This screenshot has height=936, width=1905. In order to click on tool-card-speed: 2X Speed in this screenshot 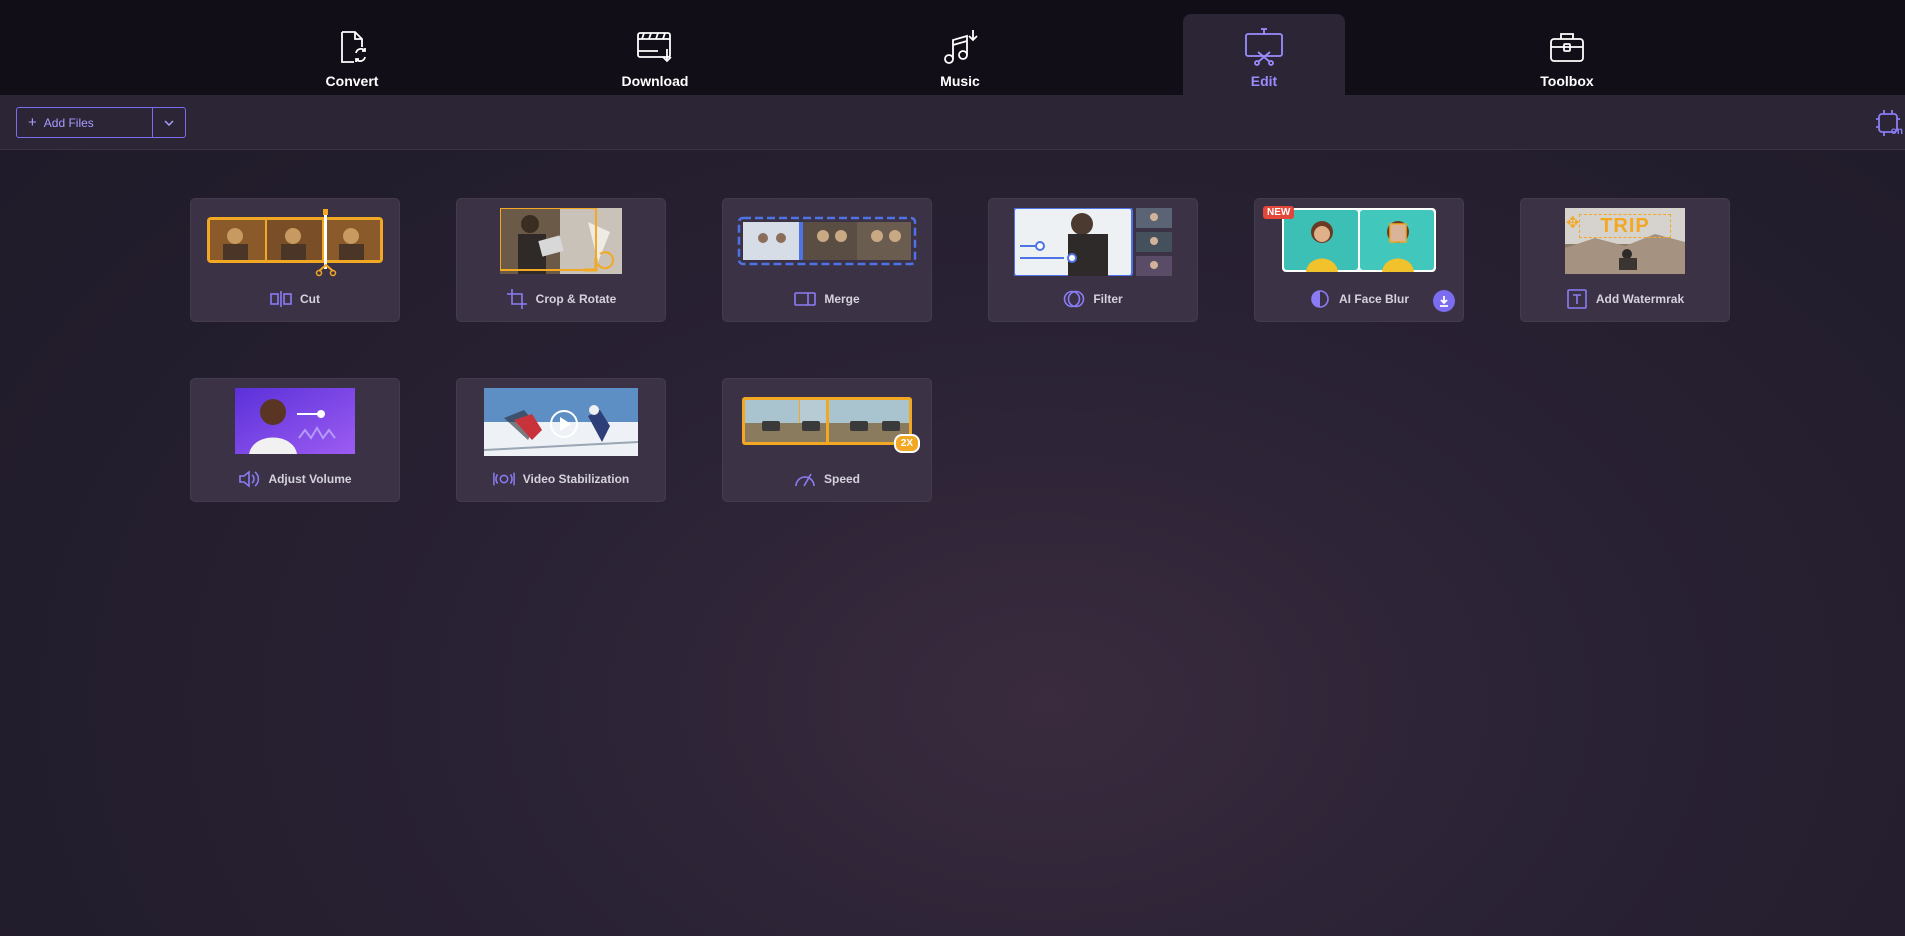, I will do `click(827, 440)`.